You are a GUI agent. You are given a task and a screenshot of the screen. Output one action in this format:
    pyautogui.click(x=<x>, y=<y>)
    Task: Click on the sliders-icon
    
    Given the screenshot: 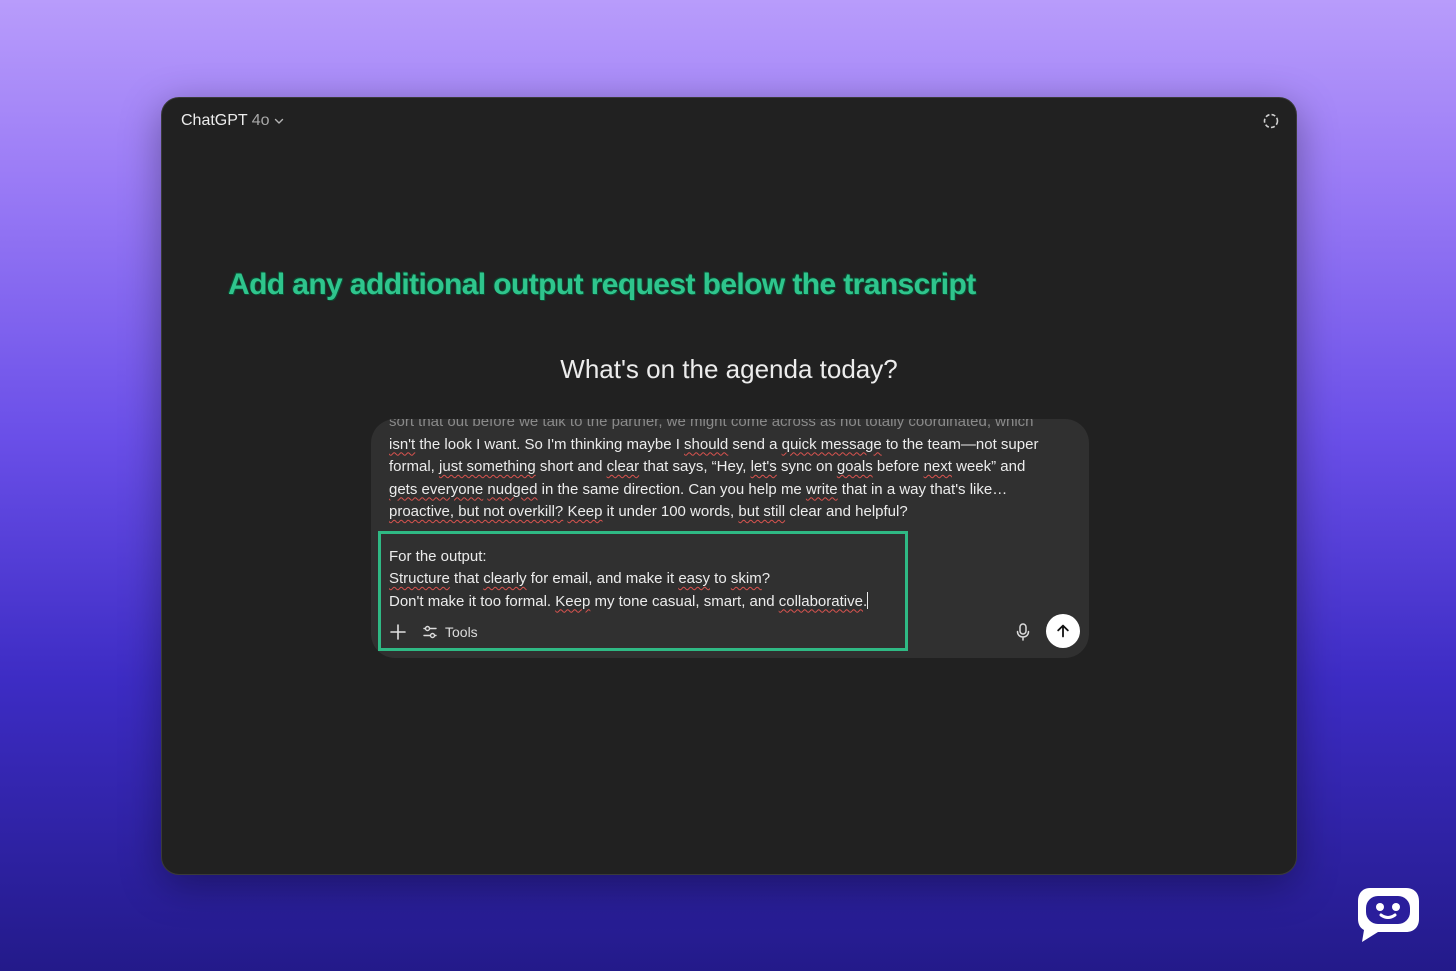 What is the action you would take?
    pyautogui.click(x=430, y=632)
    